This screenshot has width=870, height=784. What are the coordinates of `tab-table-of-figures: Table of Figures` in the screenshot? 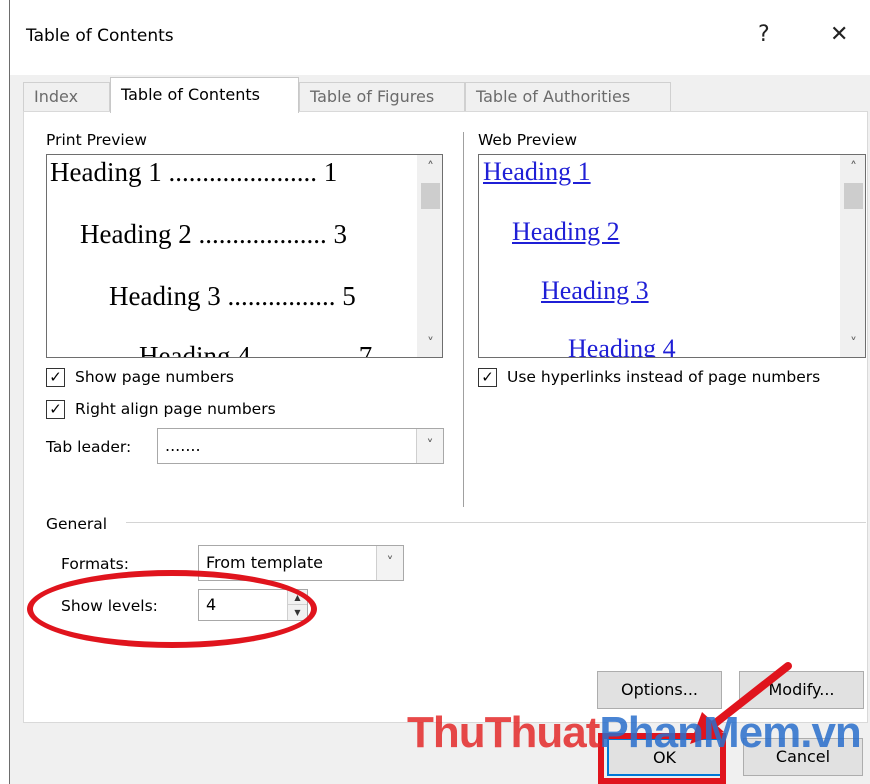 It's located at (382, 97).